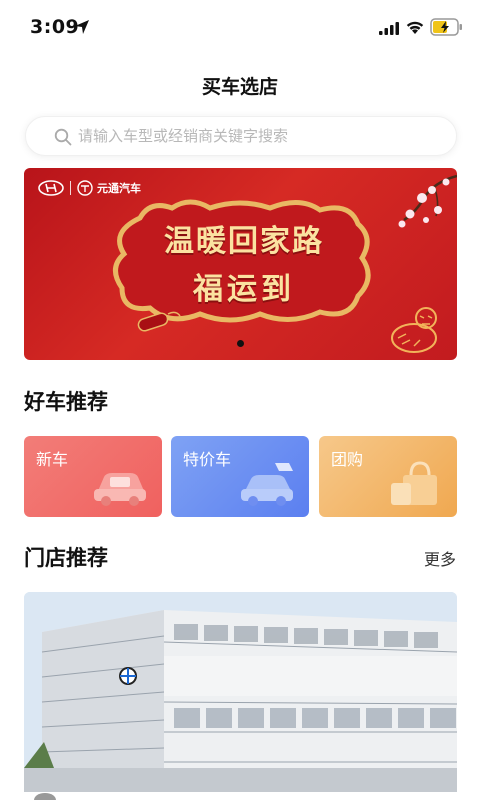 The image size is (480, 800). What do you see at coordinates (51, 188) in the screenshot?
I see `hyundai-logo-icon` at bounding box center [51, 188].